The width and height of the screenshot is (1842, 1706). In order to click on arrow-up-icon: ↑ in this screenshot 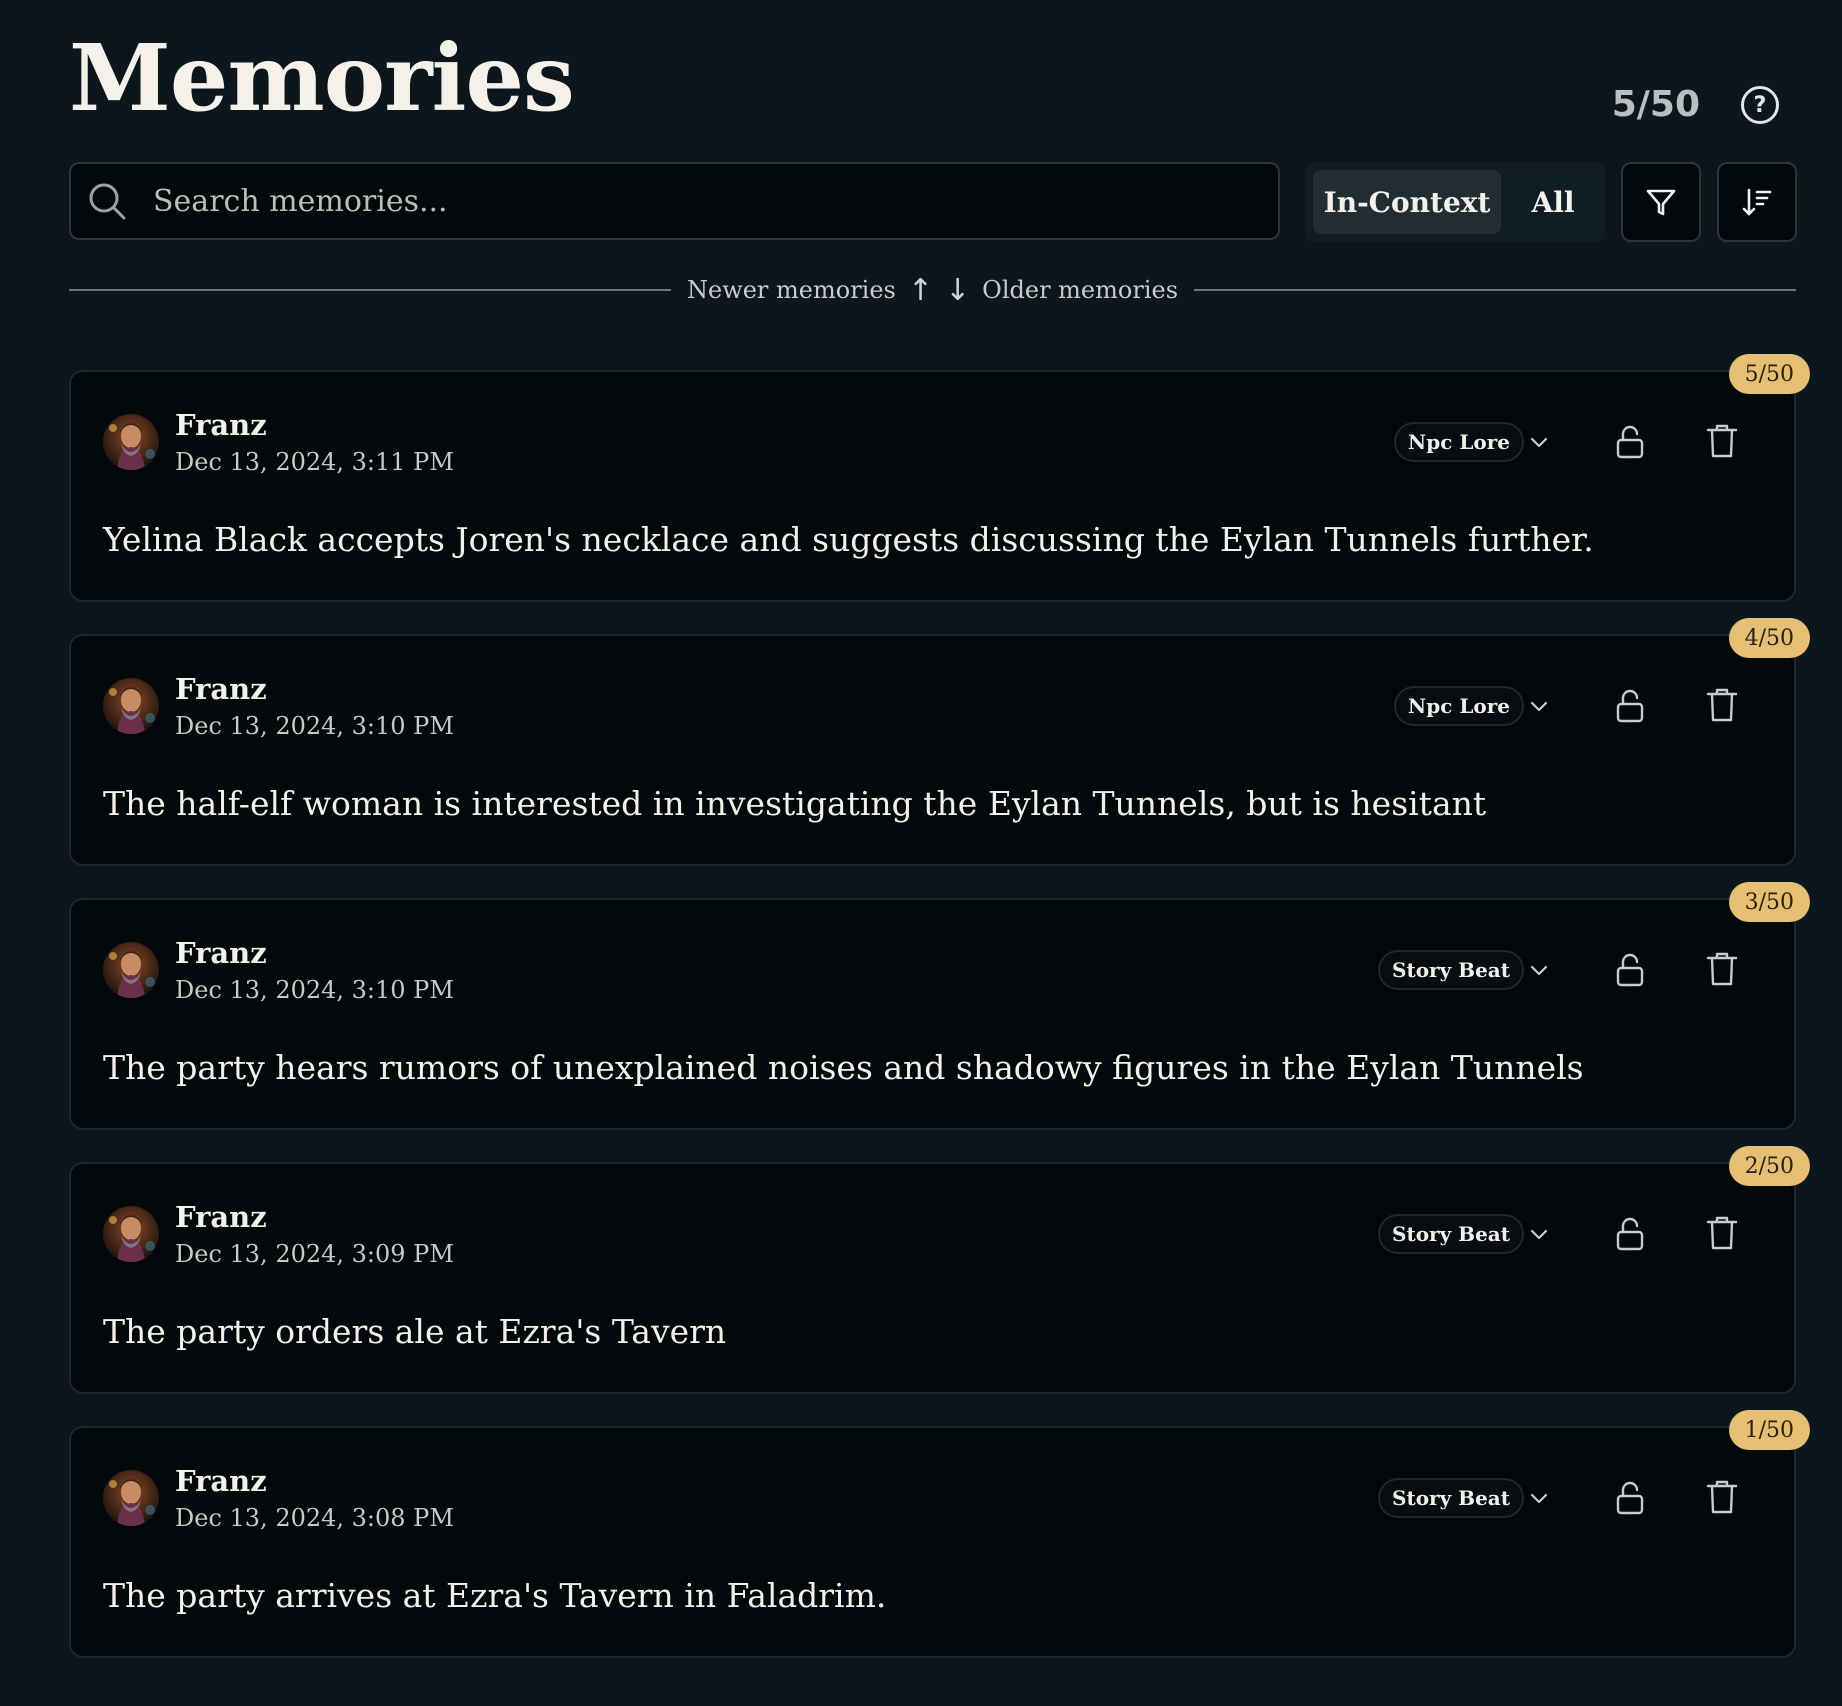, I will do `click(920, 290)`.